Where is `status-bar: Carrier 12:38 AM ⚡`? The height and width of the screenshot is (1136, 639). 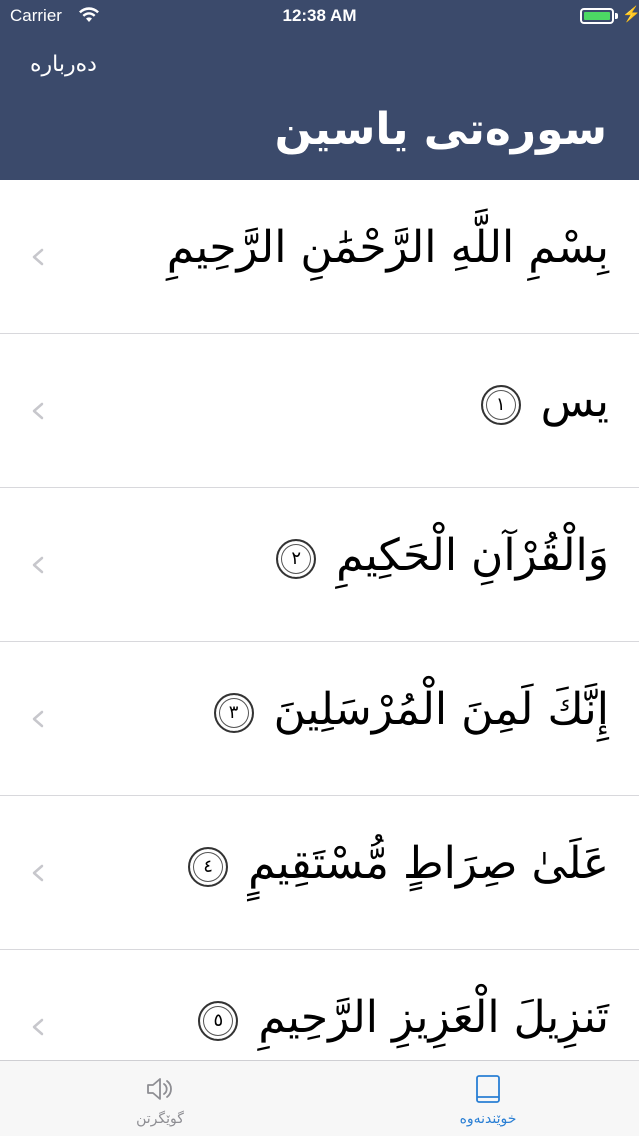
status-bar: Carrier 12:38 AM ⚡ is located at coordinates (319, 17).